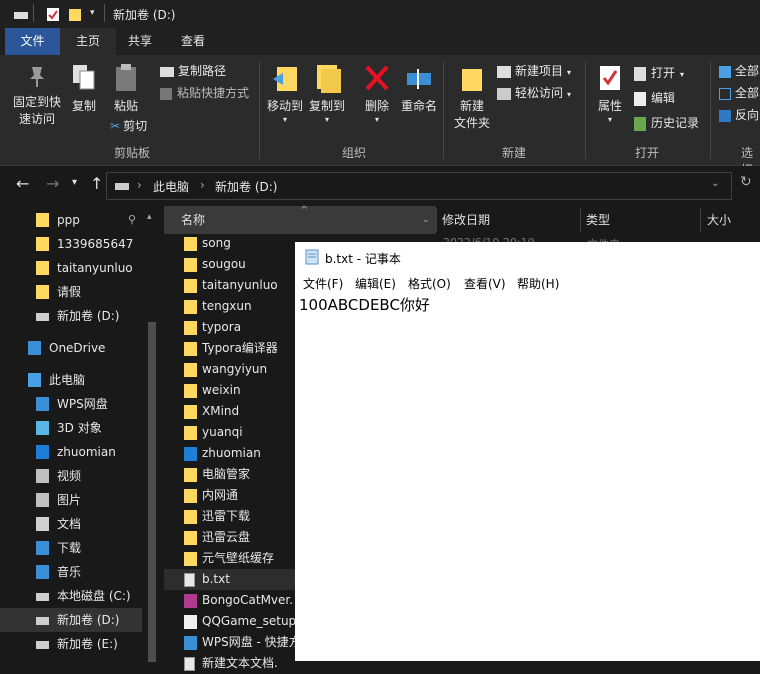 The width and height of the screenshot is (760, 674). I want to click on scroll-up-icon: ▴, so click(149, 217).